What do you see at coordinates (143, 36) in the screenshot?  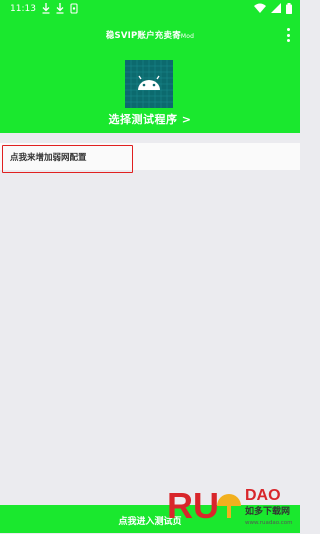 I see `app-title-text: 稳SVIP账户充卖寄` at bounding box center [143, 36].